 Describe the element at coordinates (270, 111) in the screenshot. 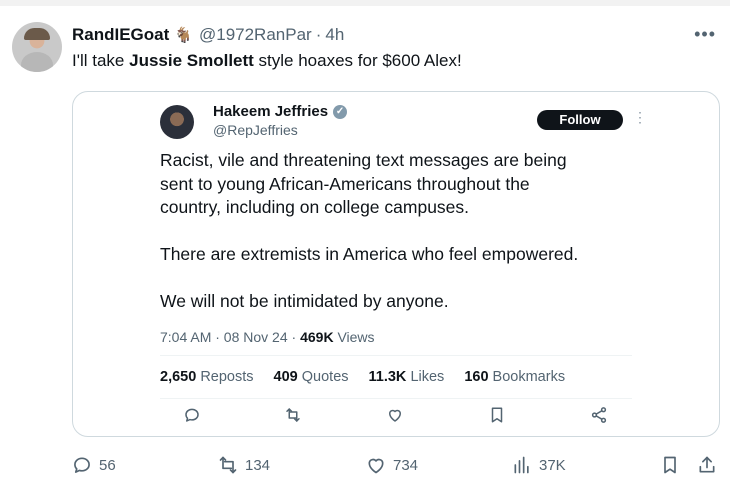

I see `quoted-display-name: Hakeem Jeffries` at that location.